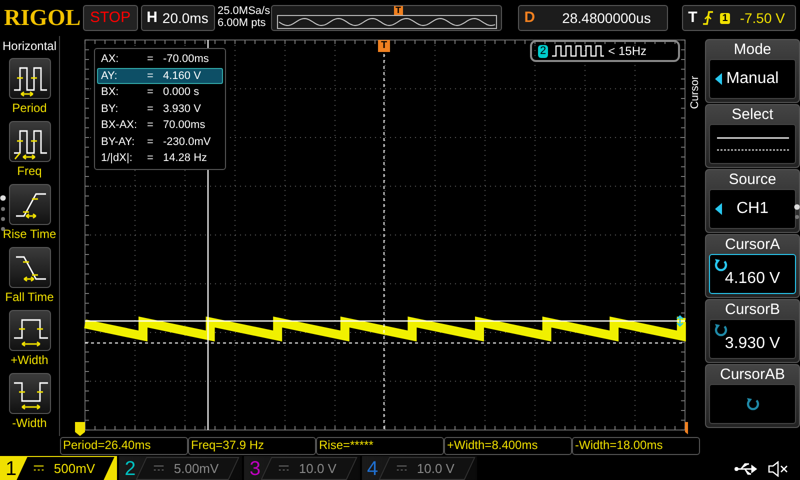 The height and width of the screenshot is (480, 800). Describe the element at coordinates (160, 125) in the screenshot. I see `readout-row: BX-AX: = 70.00ms` at that location.